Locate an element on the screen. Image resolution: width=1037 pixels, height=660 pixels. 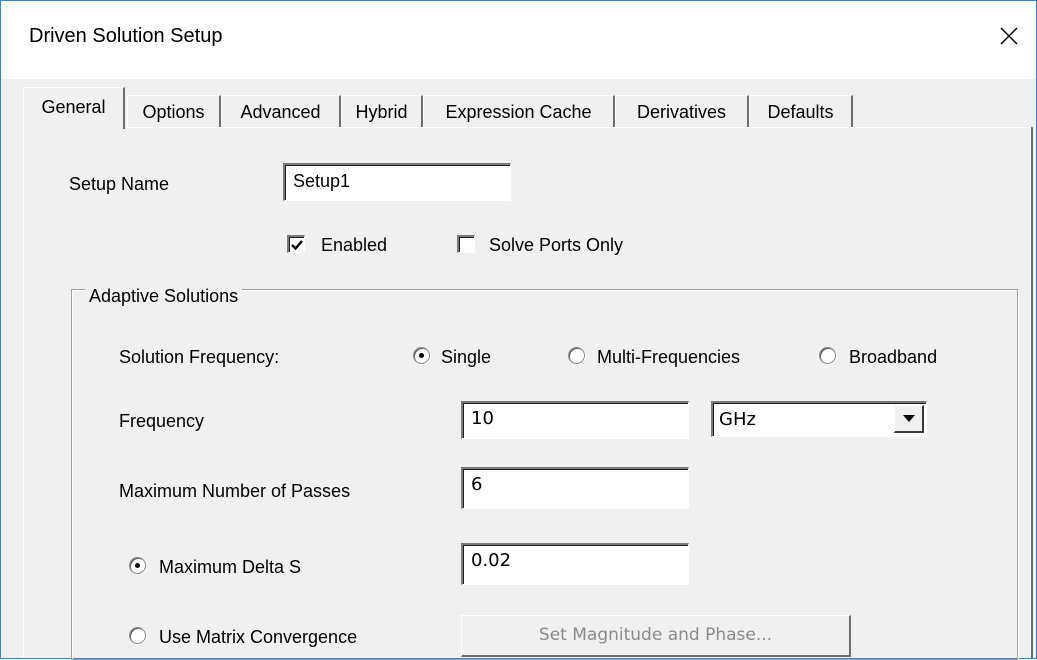
frequency-value: 10 is located at coordinates (482, 418).